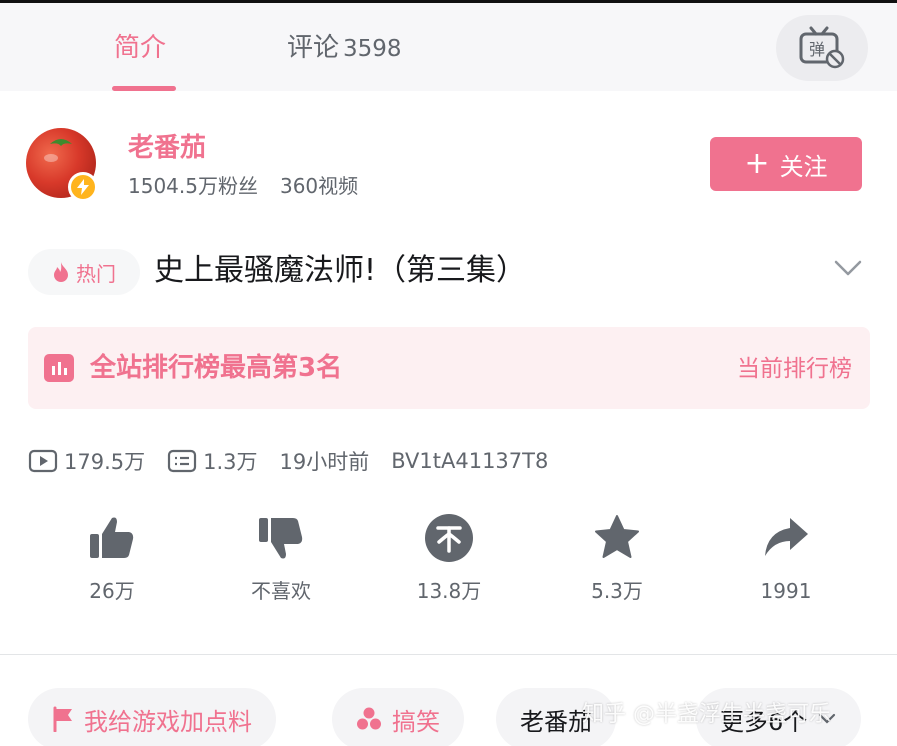 Image resolution: width=897 pixels, height=746 pixels. Describe the element at coordinates (168, 721) in the screenshot. I see `tag-chip-activity-label: 我给游戏加点料` at that location.